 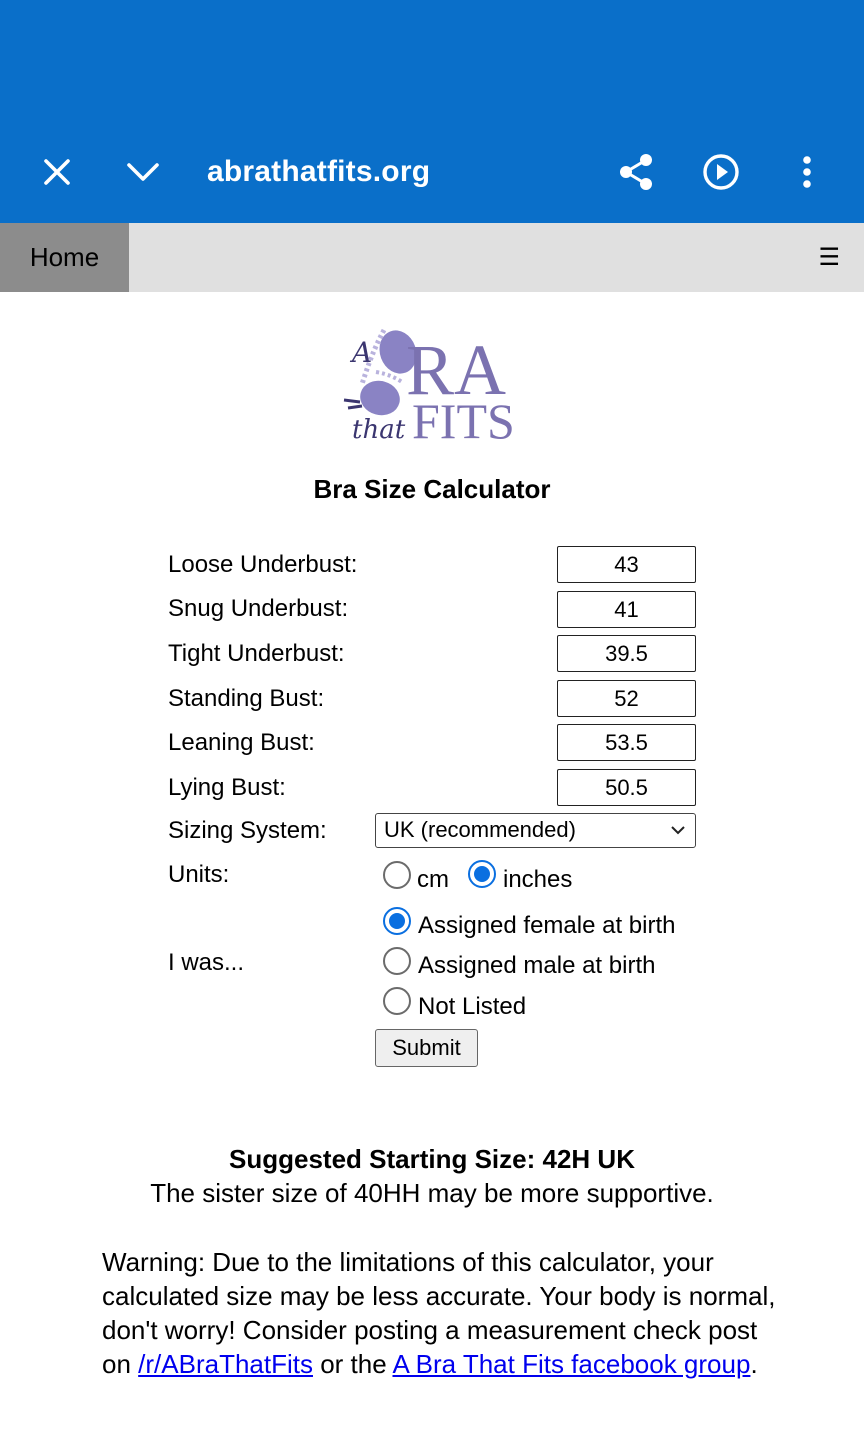 I want to click on sizing-system-select: UK (recommended), so click(x=535, y=830).